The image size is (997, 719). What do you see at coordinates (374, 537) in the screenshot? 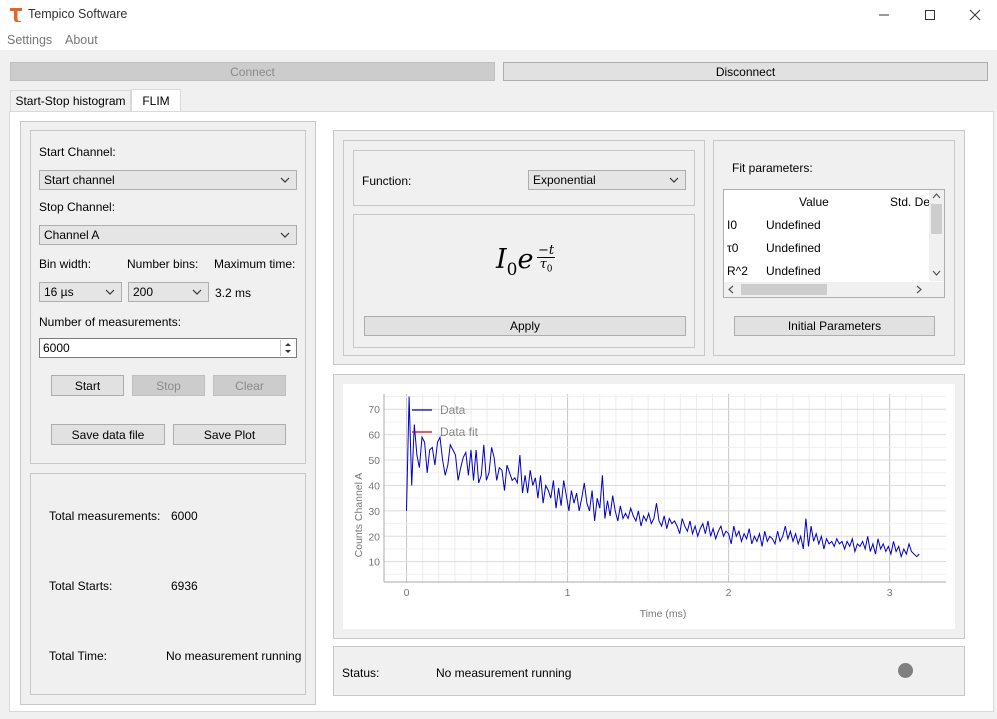
I see `y-tick-label: 20` at bounding box center [374, 537].